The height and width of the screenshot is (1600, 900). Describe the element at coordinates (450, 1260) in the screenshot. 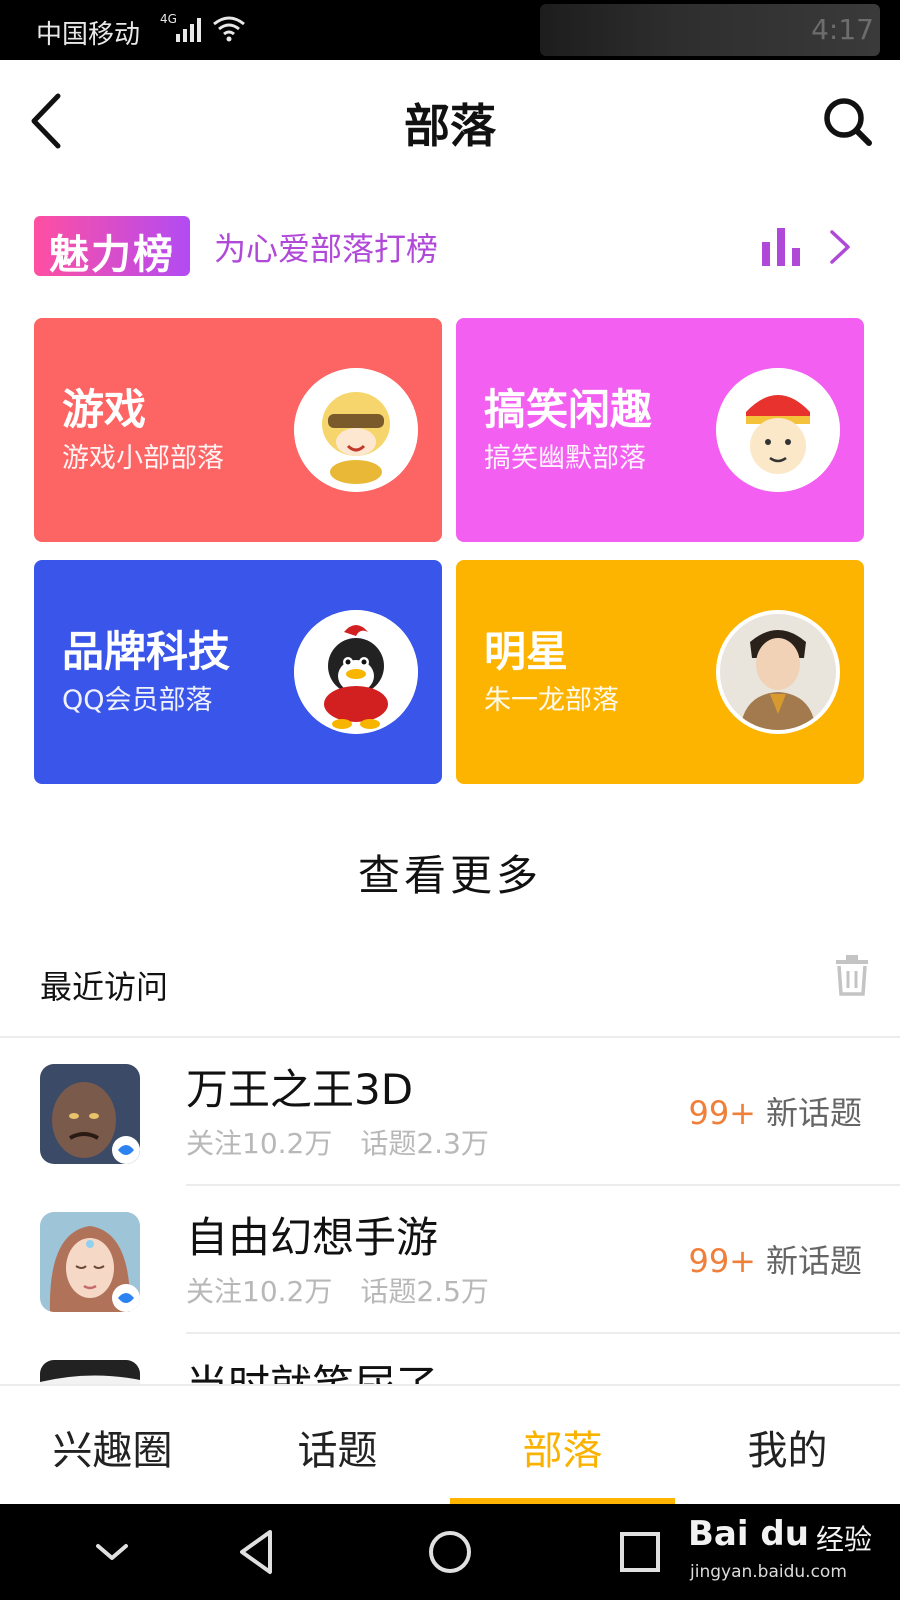

I see `list-item: 自由幻想手游 关注10.2万 话题2.5万 99+ 新话题` at that location.